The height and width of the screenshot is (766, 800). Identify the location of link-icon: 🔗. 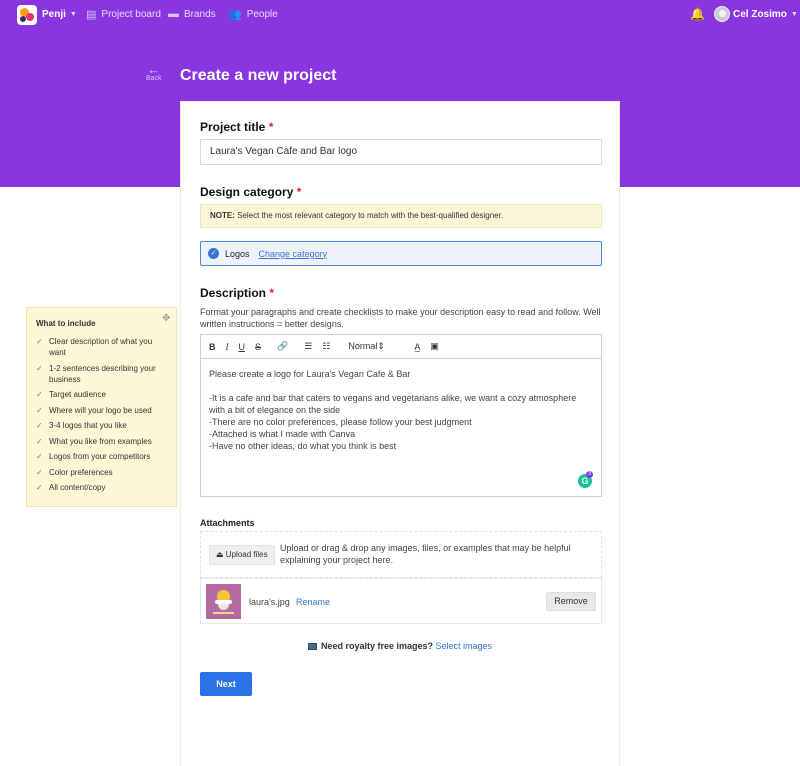
(282, 346).